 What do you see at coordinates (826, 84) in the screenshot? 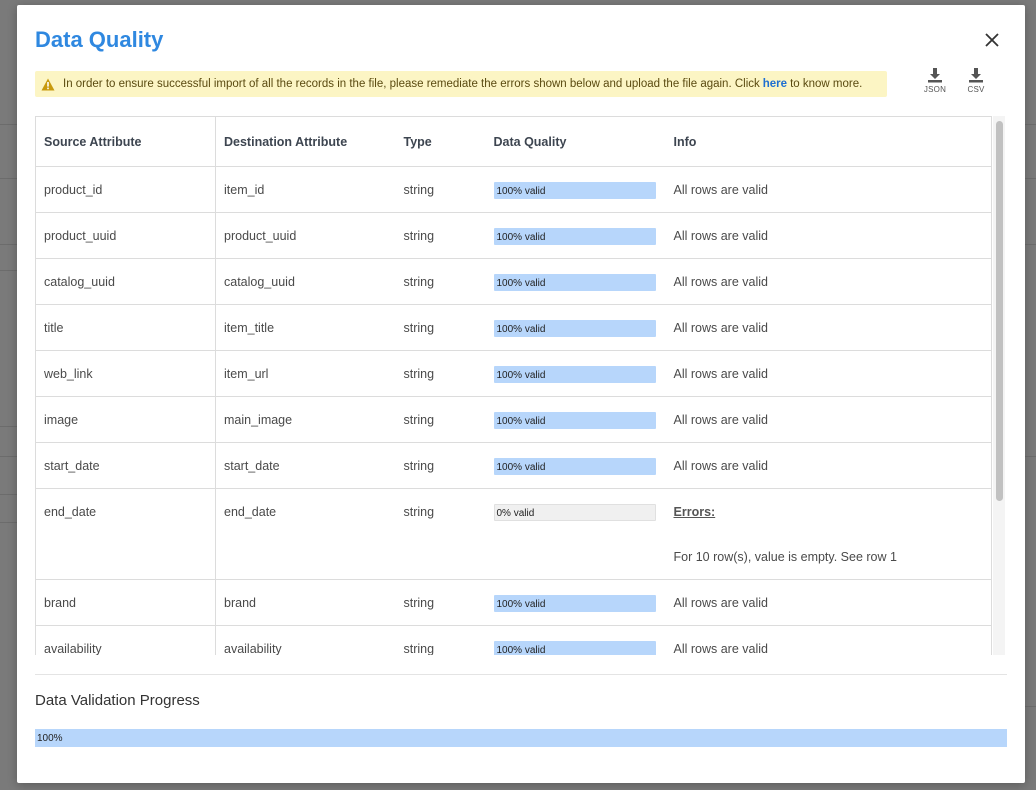
I see `alert-text-end: to know more.` at bounding box center [826, 84].